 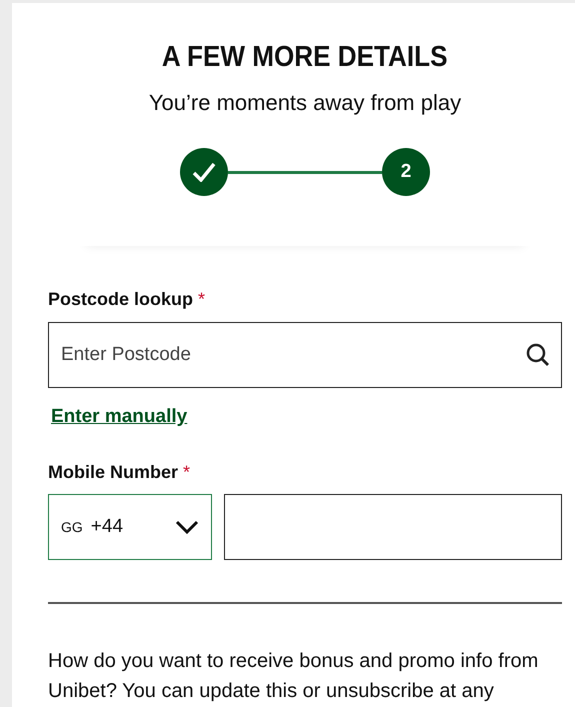 What do you see at coordinates (119, 417) in the screenshot?
I see `enter-manually-link: Enter manually` at bounding box center [119, 417].